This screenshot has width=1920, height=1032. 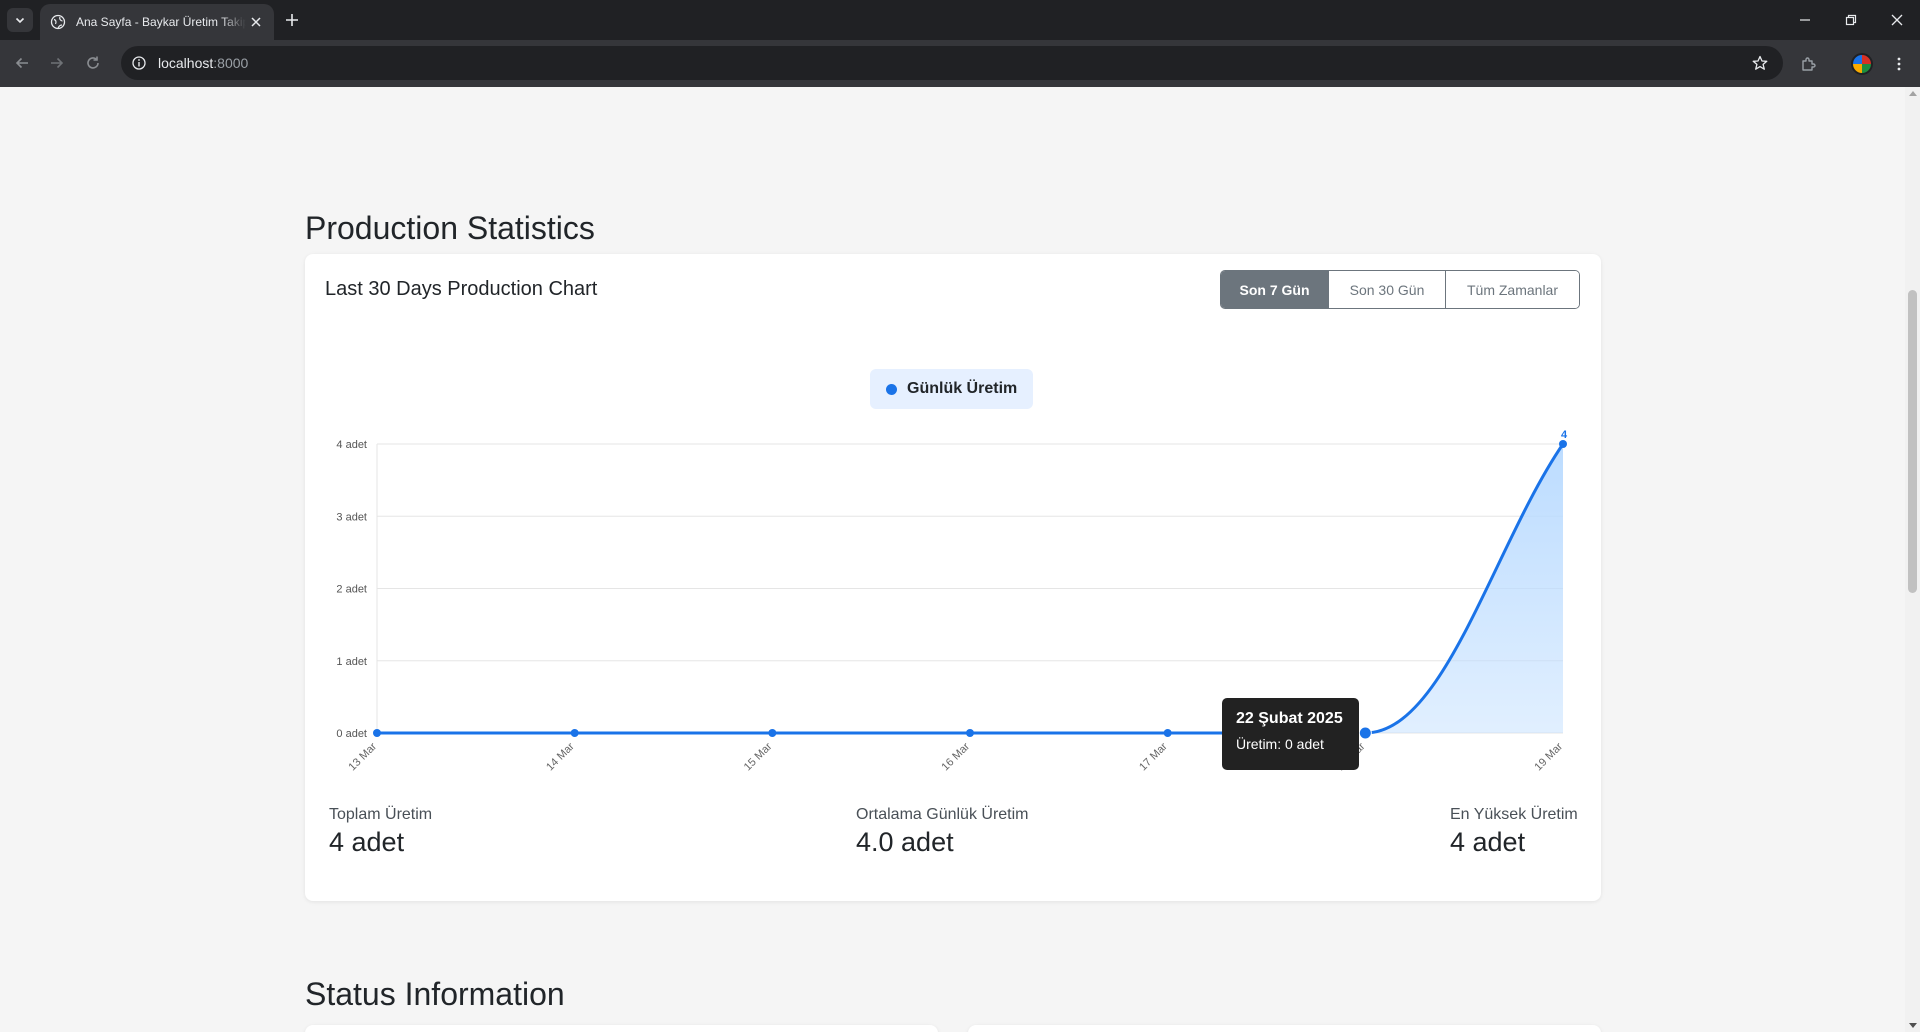 What do you see at coordinates (1913, 93) in the screenshot?
I see `scroll-up-arrow-icon` at bounding box center [1913, 93].